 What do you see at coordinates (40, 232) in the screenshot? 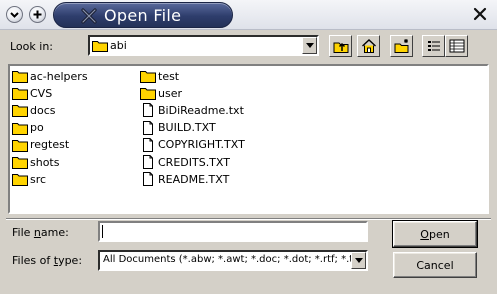
I see `file-name-label: File name:` at bounding box center [40, 232].